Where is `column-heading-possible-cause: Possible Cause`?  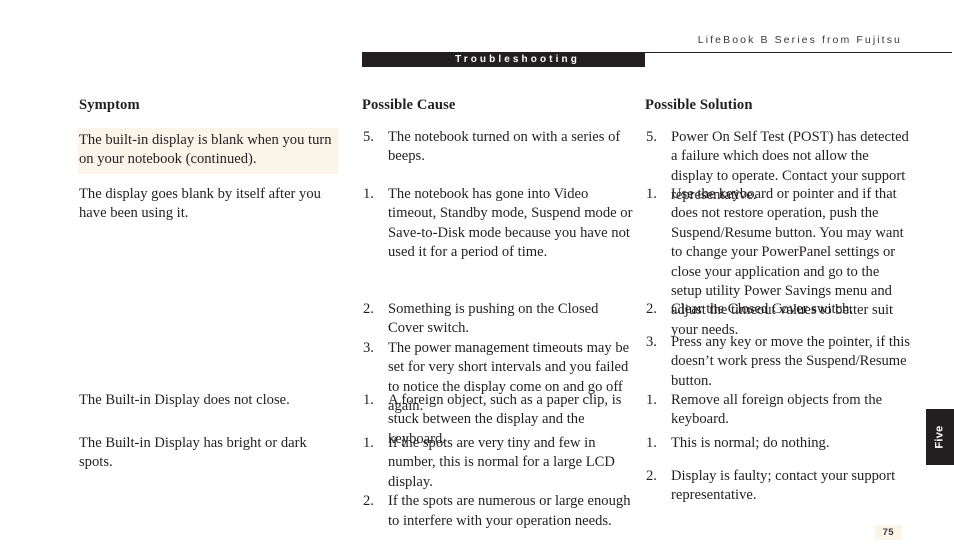 column-heading-possible-cause: Possible Cause is located at coordinates (409, 105).